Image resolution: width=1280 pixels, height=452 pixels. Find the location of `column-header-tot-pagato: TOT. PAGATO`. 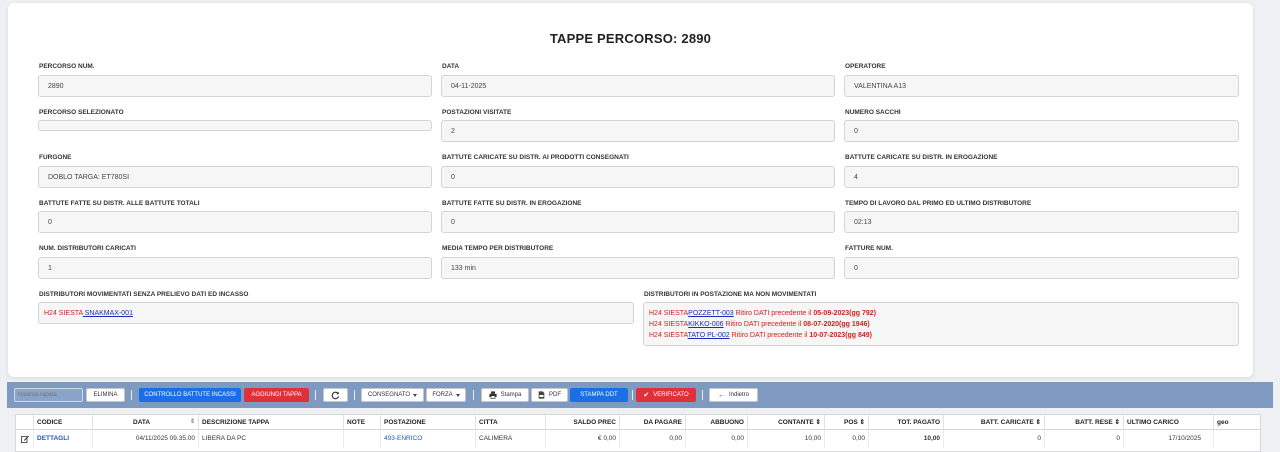

column-header-tot-pagato: TOT. PAGATO is located at coordinates (906, 422).